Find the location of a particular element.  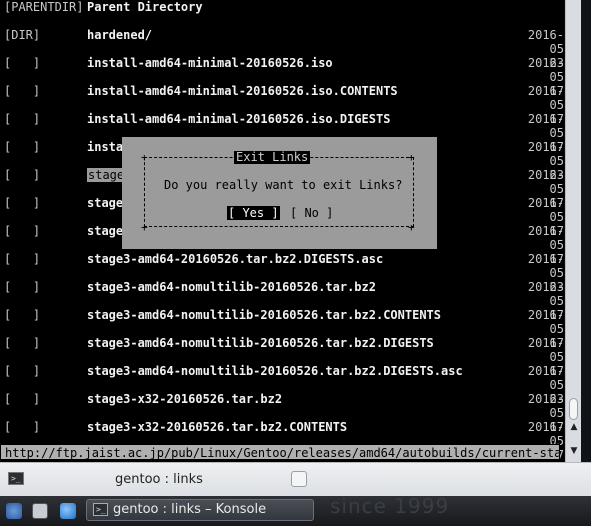

dialog-title: Exit Links is located at coordinates (272, 157).